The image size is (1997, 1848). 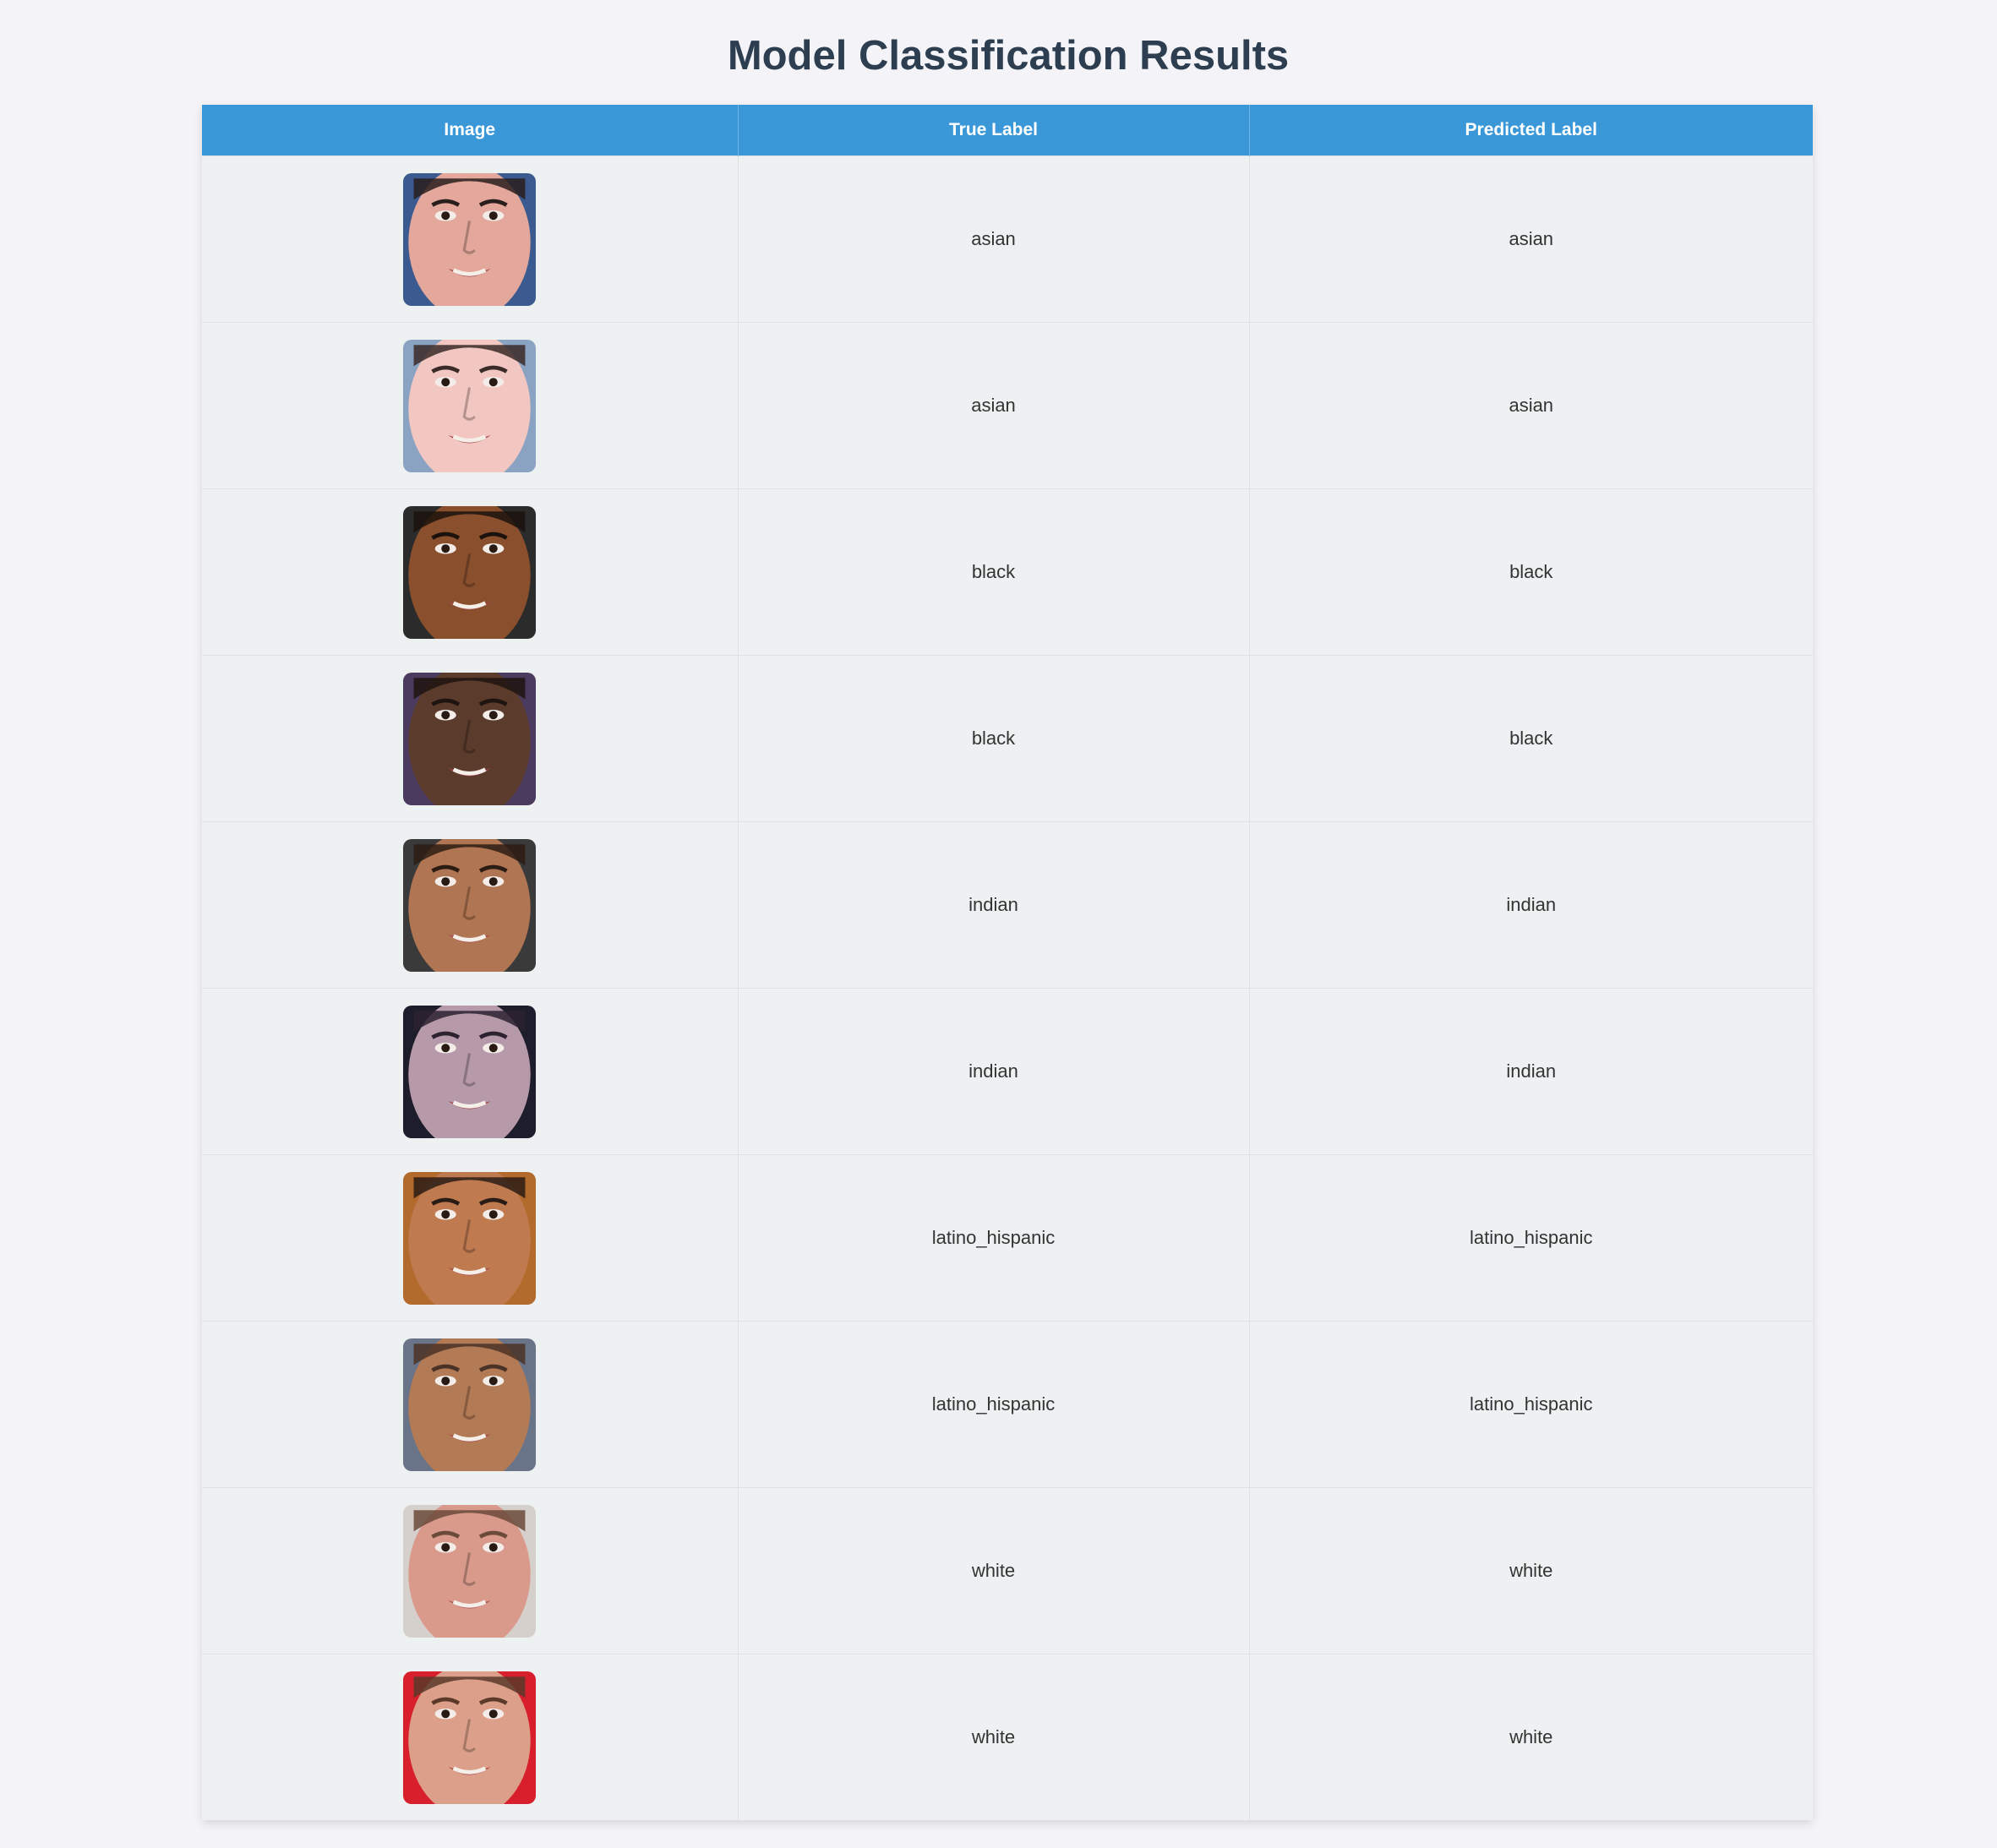 I want to click on column-header-predicted-label: Predicted Label, so click(x=1531, y=131).